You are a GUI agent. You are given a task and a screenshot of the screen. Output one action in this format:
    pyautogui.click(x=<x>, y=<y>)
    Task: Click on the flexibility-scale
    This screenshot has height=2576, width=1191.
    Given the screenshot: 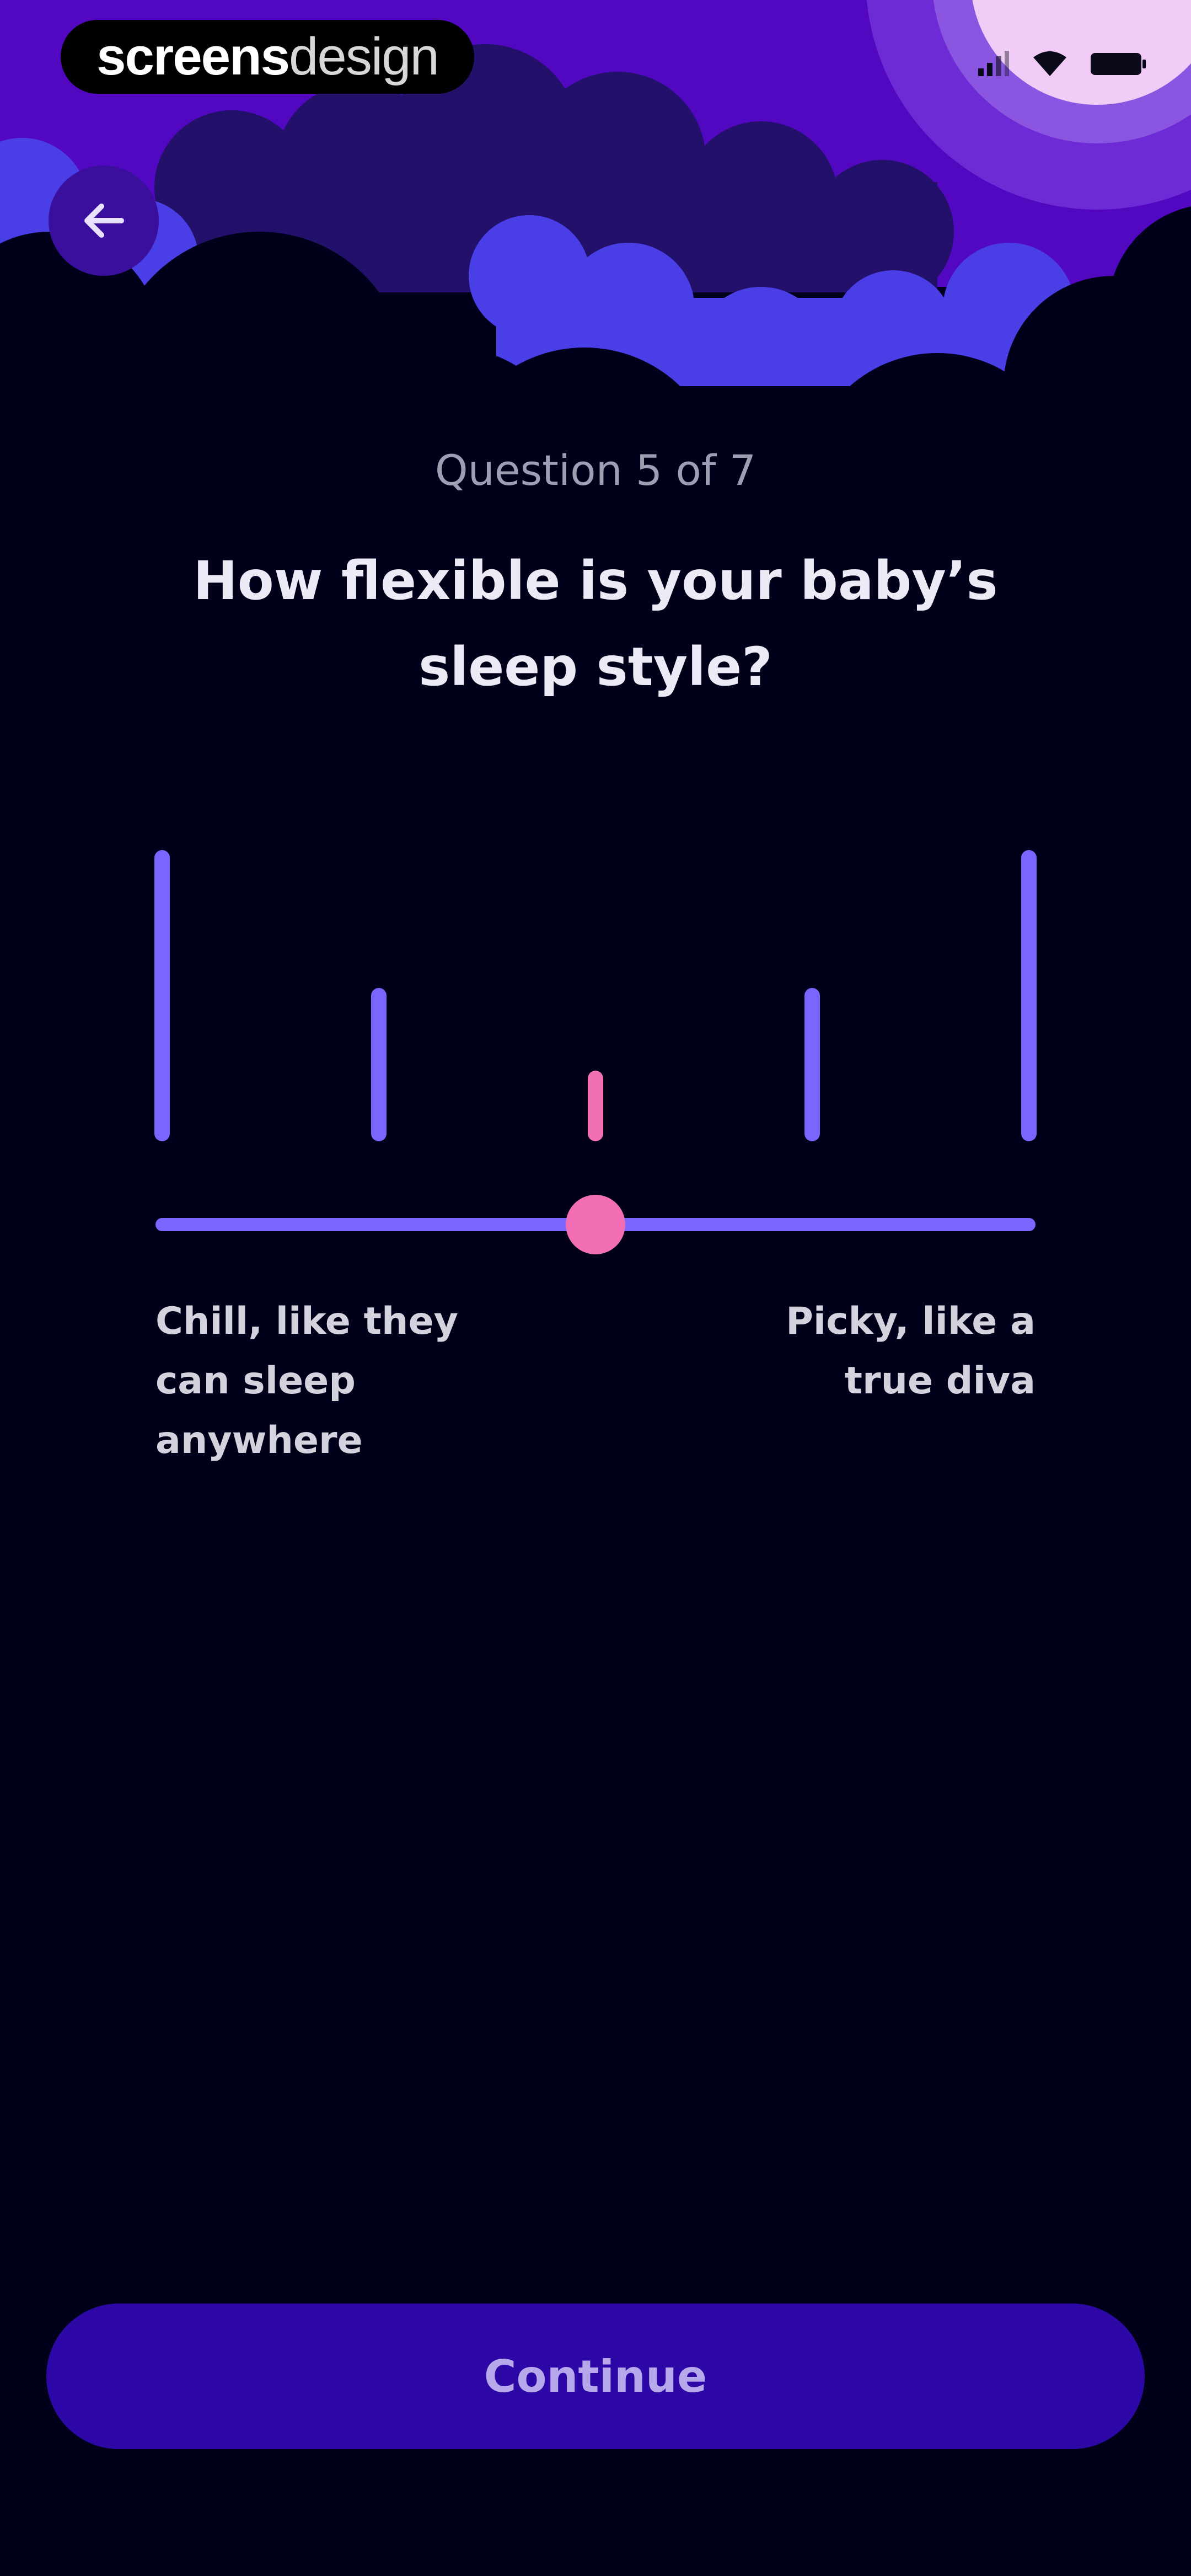 What is the action you would take?
    pyautogui.click(x=595, y=1052)
    